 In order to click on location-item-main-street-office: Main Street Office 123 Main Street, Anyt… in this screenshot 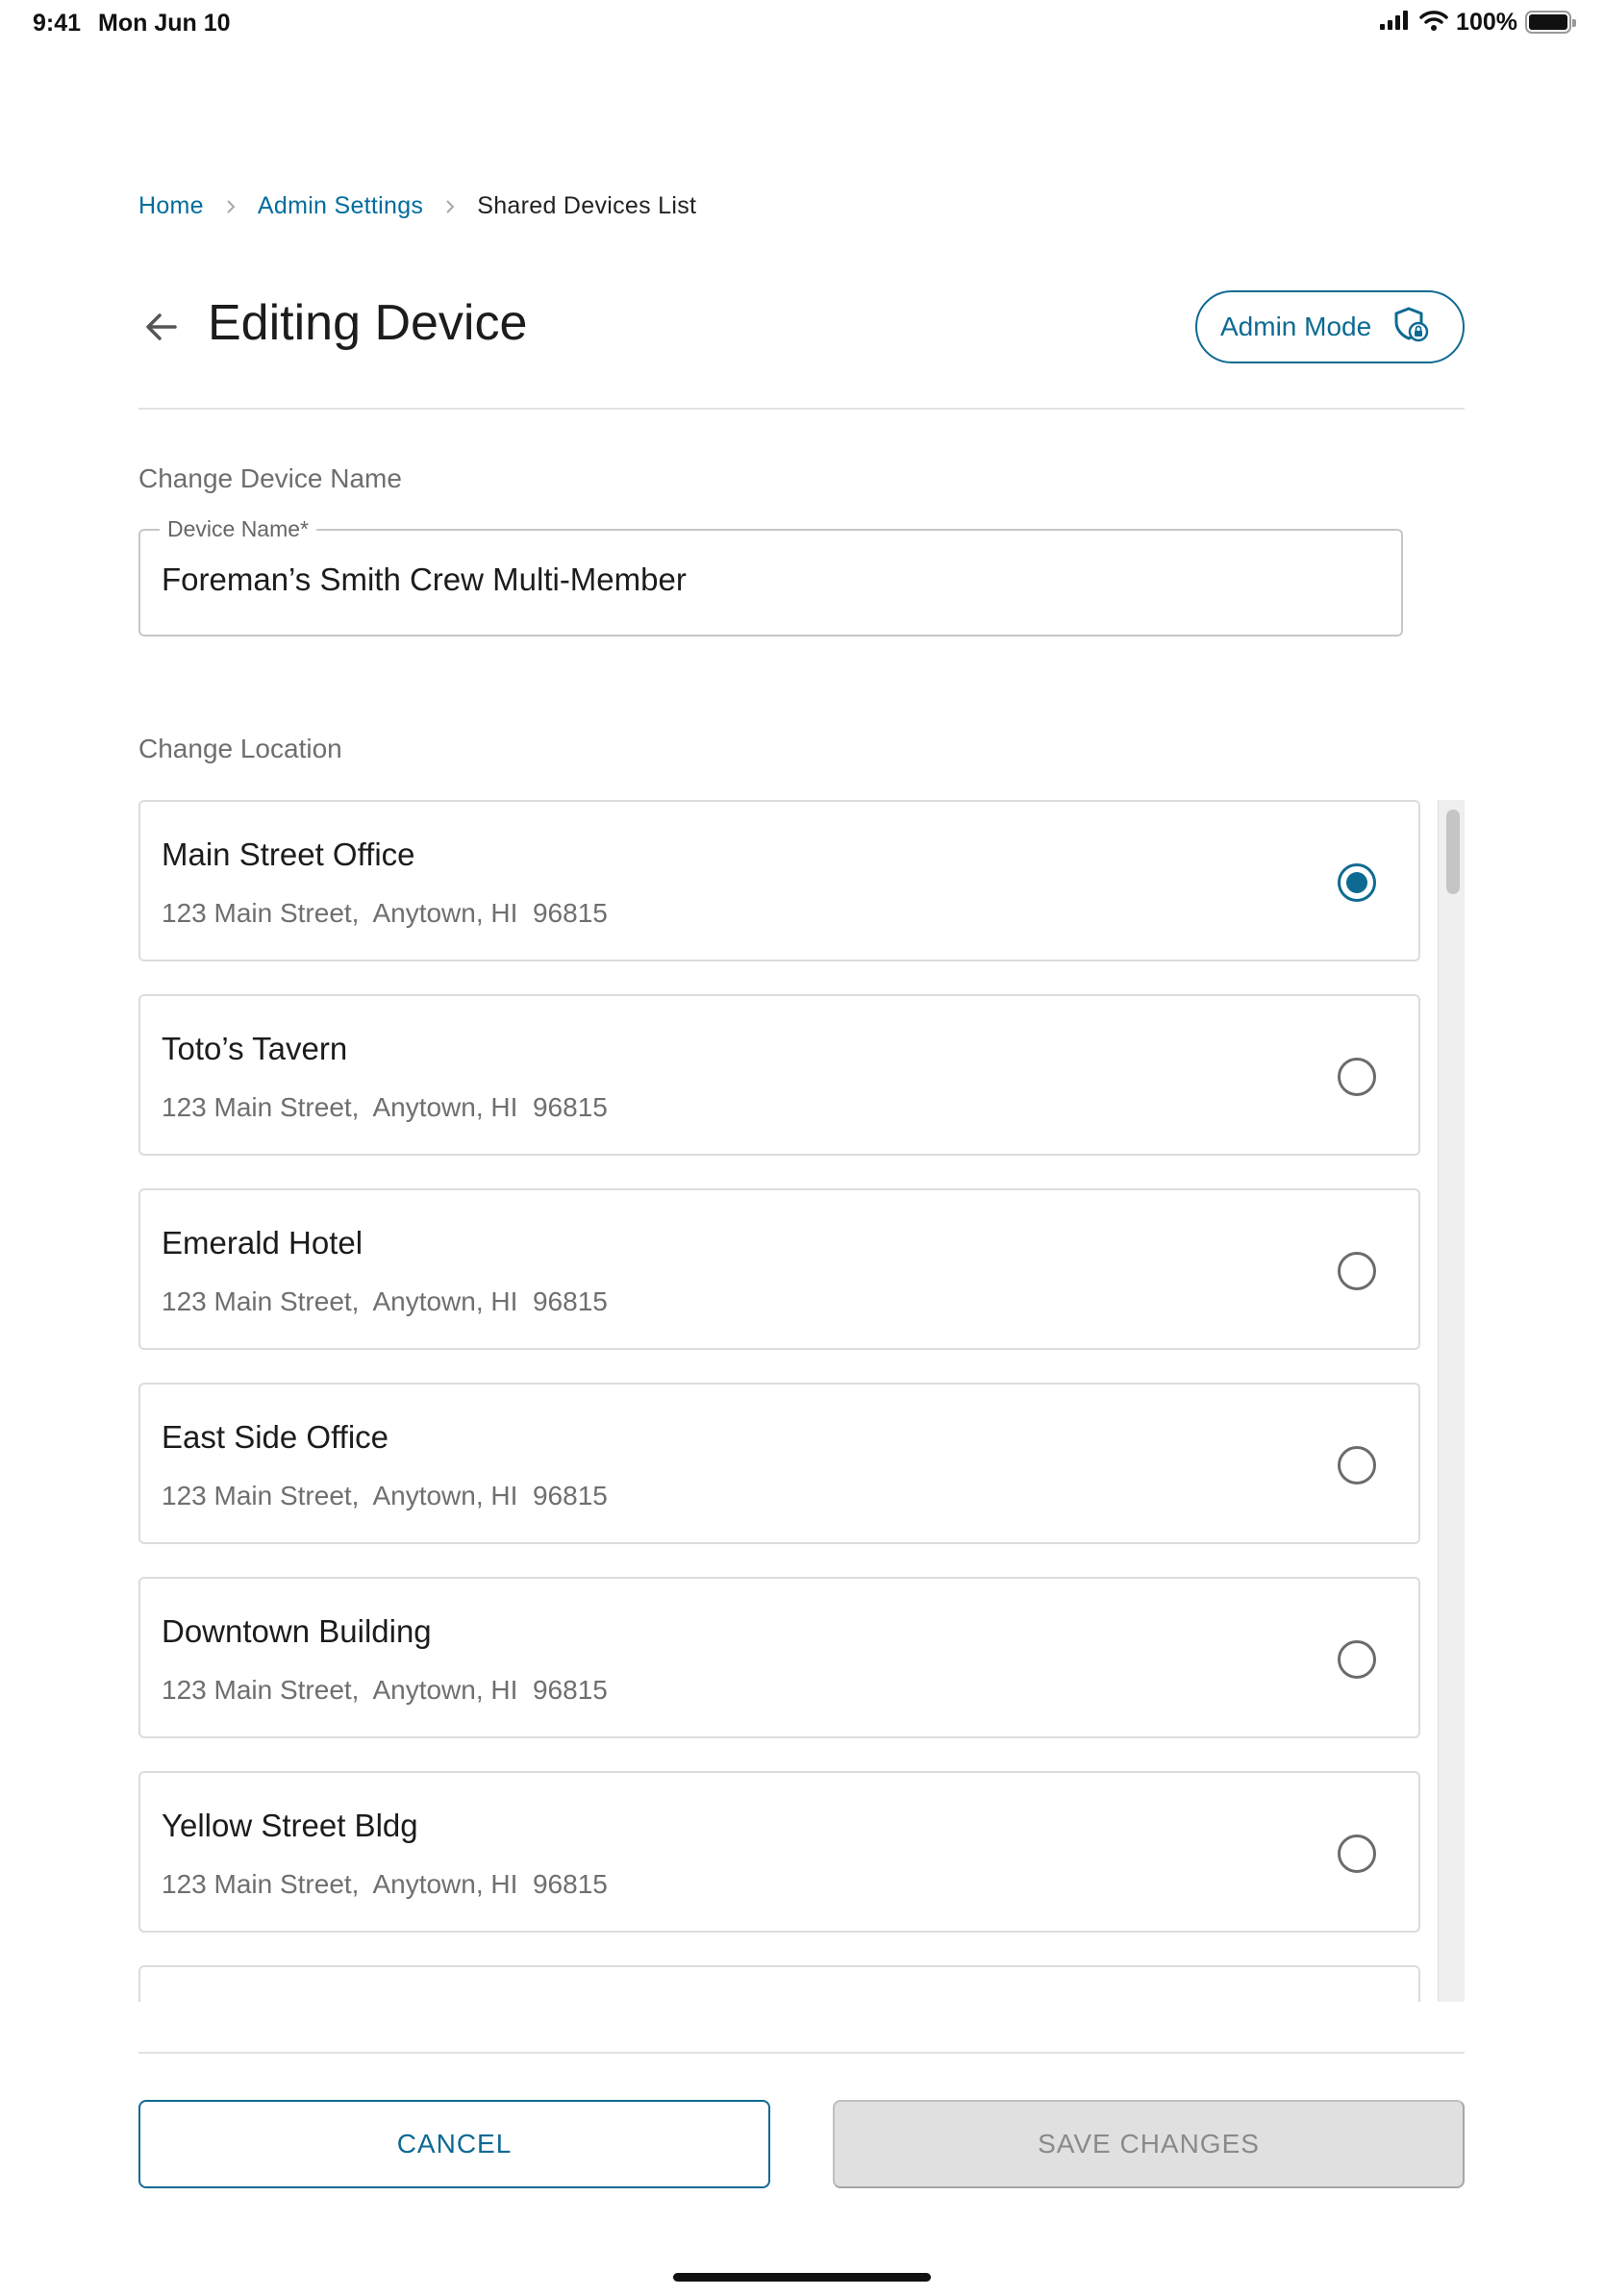, I will do `click(779, 880)`.